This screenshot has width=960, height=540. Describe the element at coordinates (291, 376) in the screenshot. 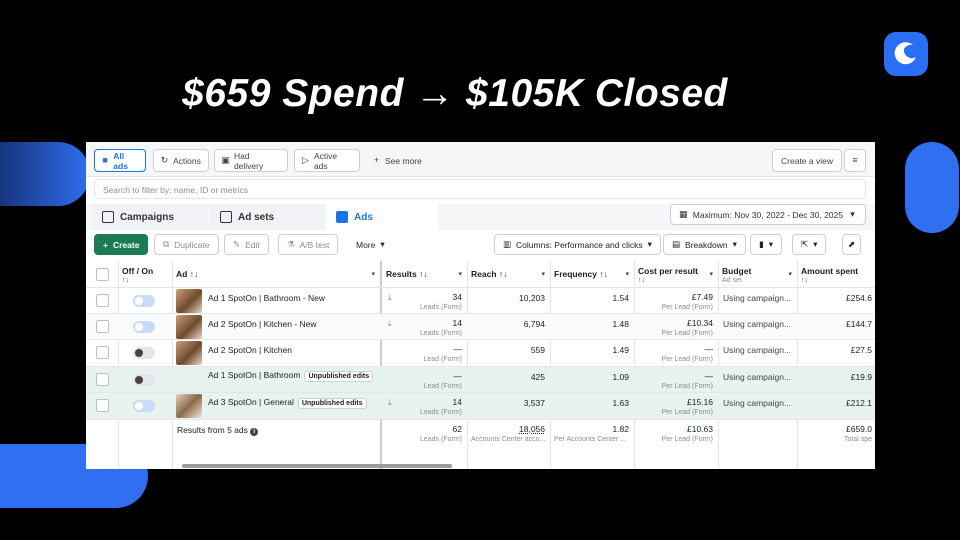

I see `ad-name: Ad 1 SpotOn | Bathroom Unpublished edits` at that location.